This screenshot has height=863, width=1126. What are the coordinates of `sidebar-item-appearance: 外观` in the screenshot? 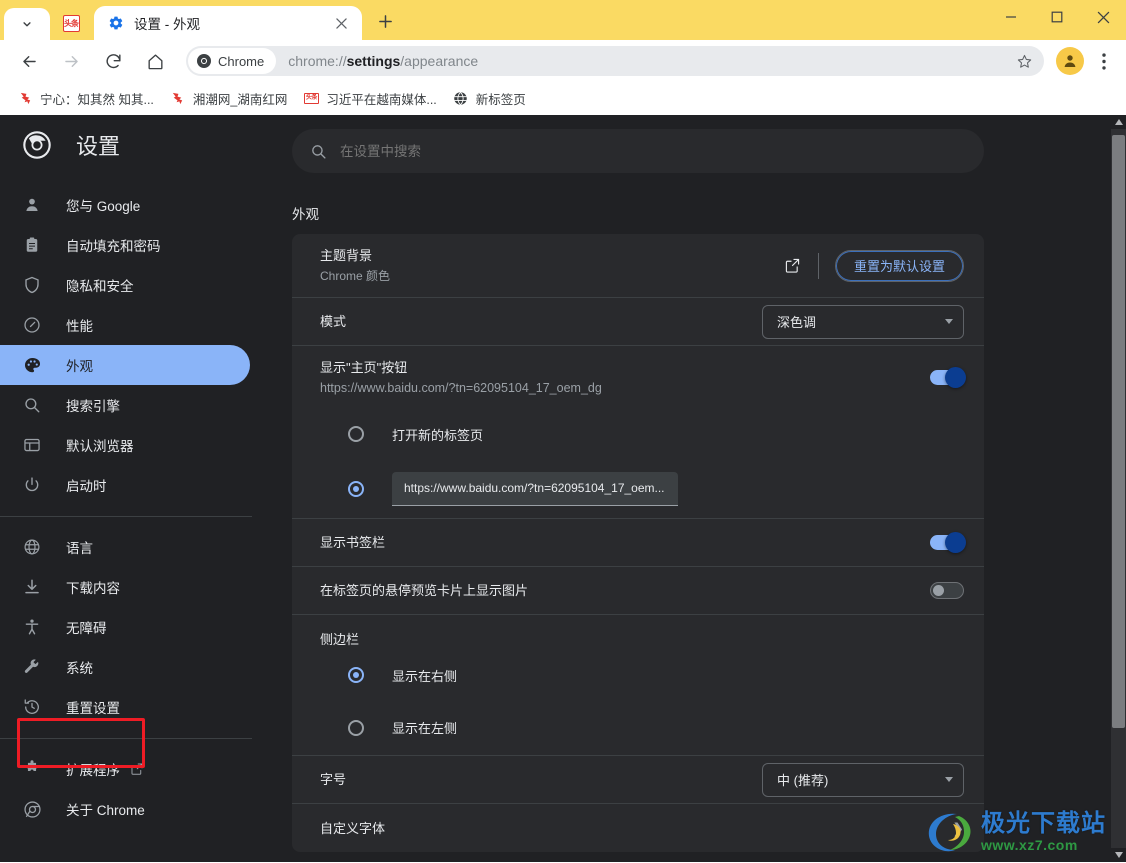 It's located at (125, 365).